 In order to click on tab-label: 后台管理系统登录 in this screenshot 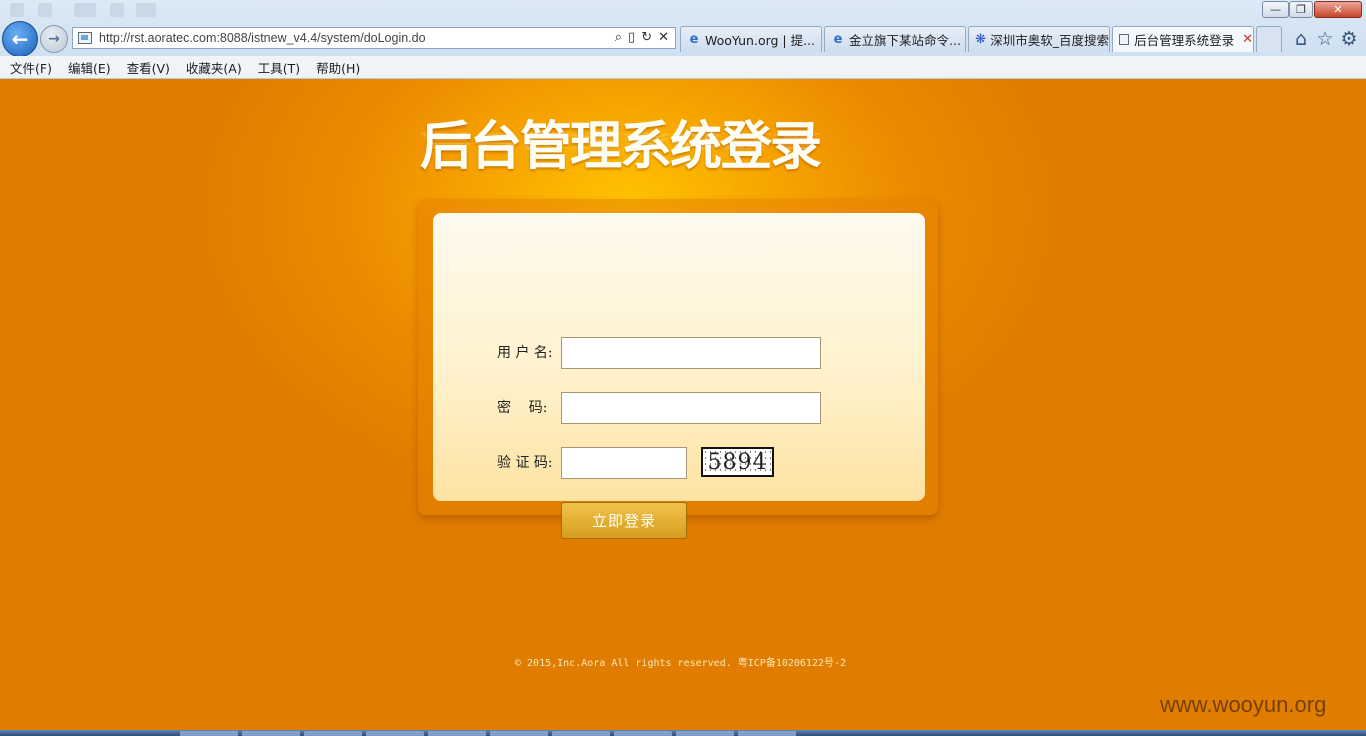, I will do `click(1184, 40)`.